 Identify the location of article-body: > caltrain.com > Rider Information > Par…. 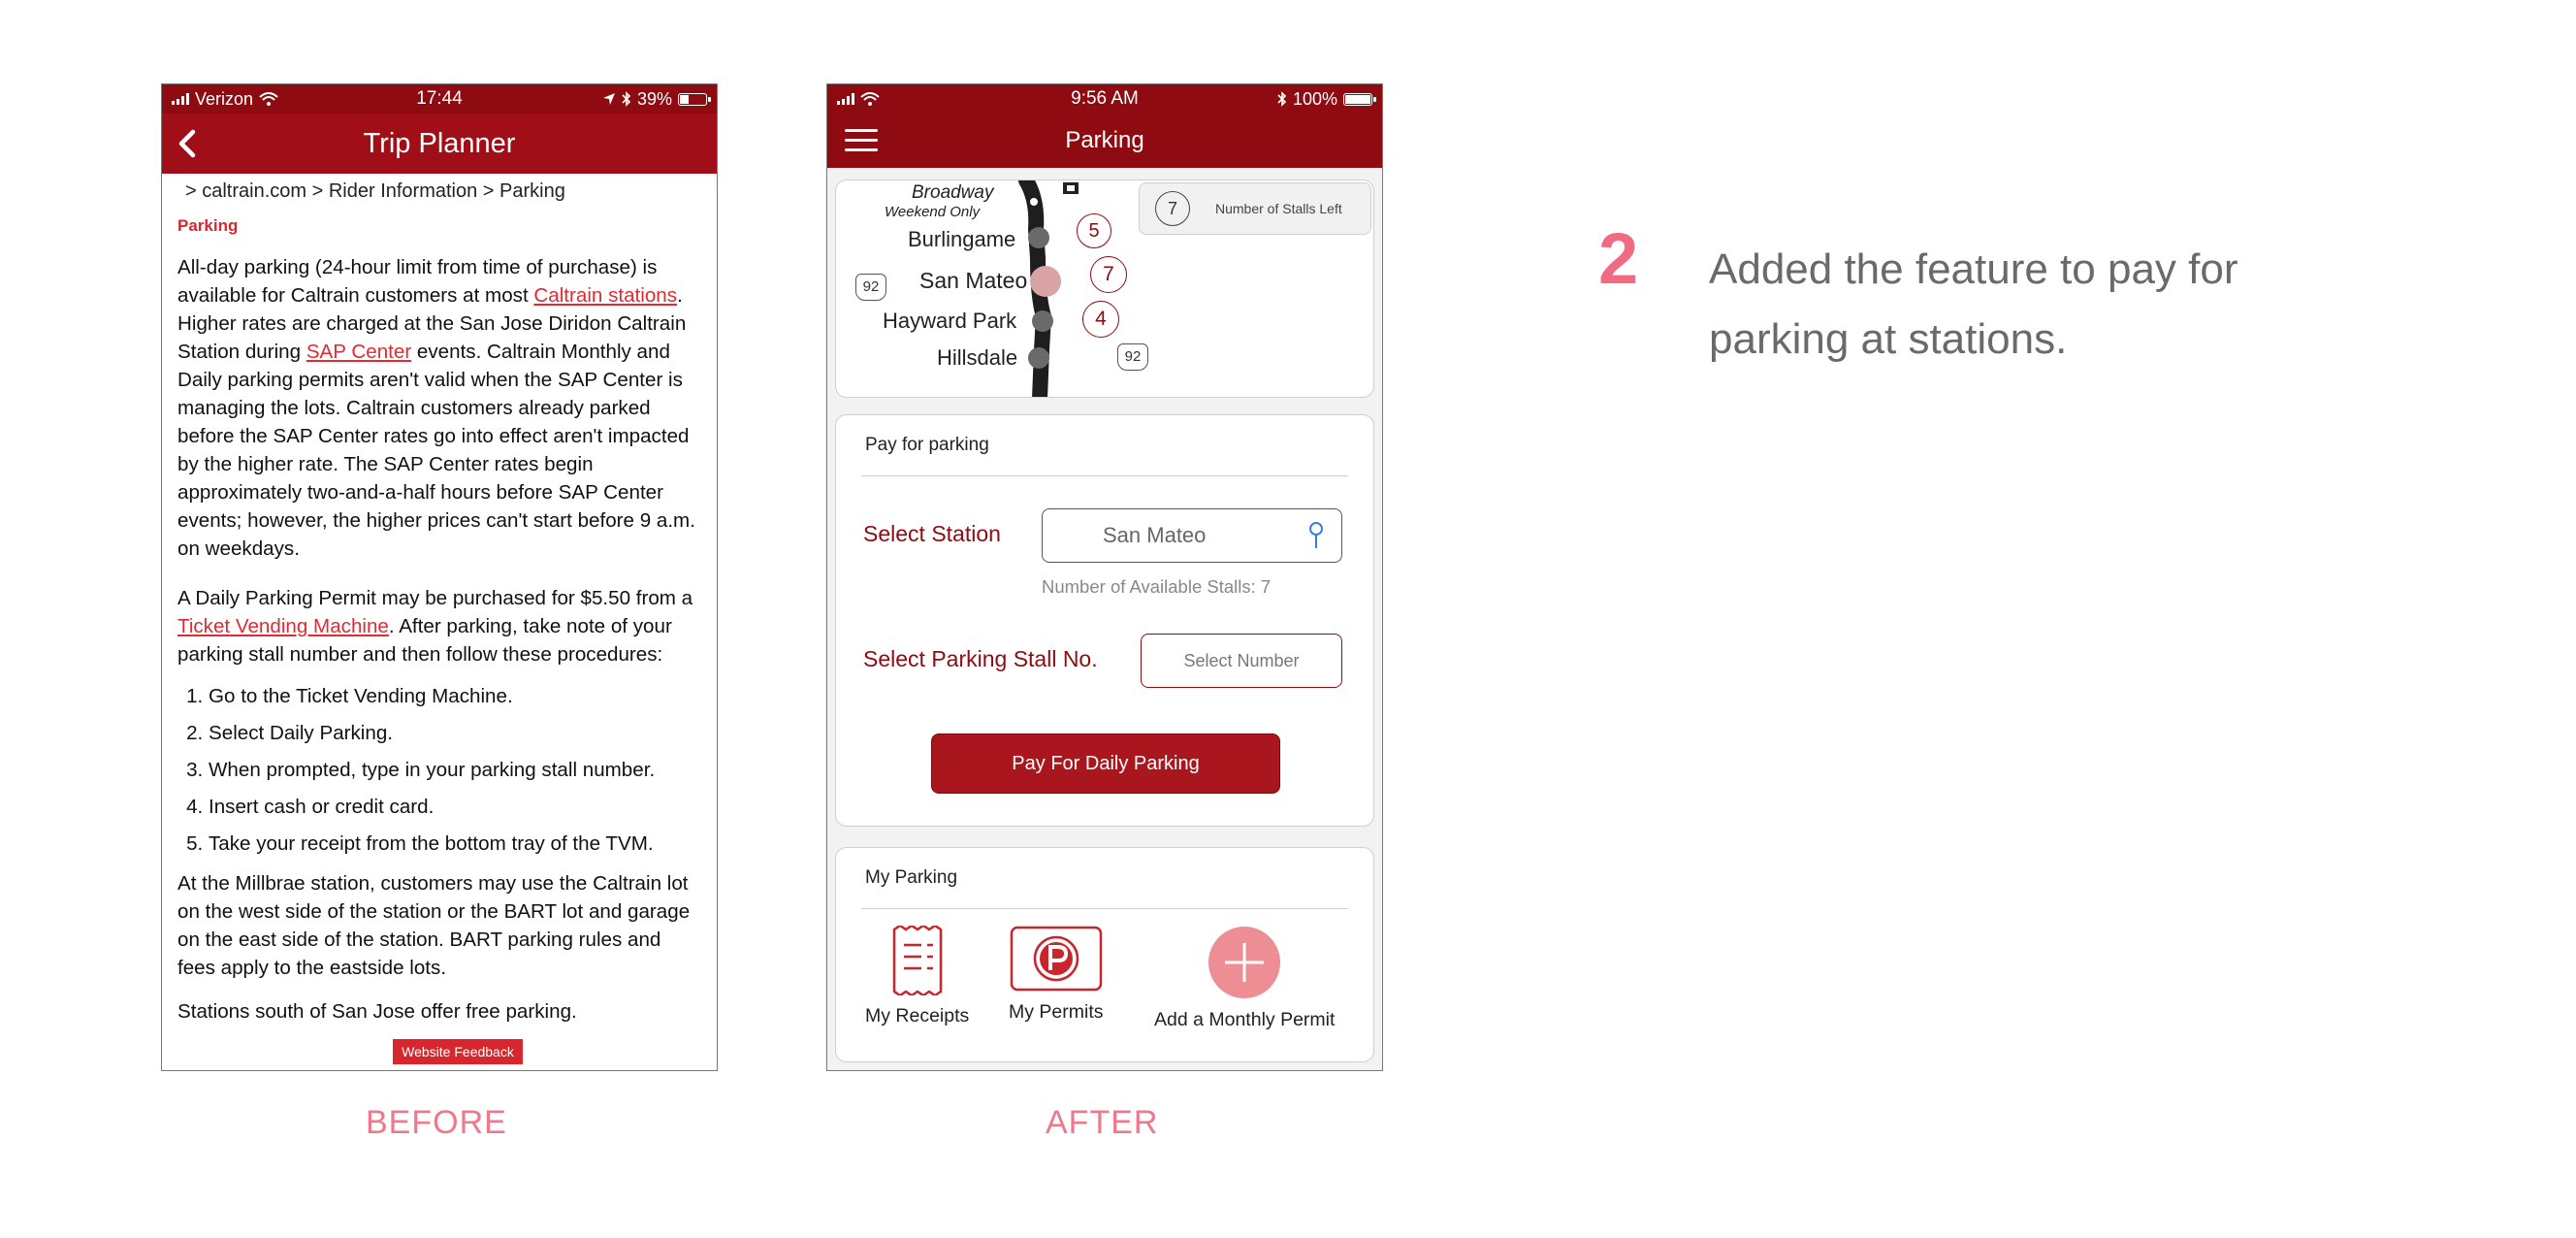
(439, 600).